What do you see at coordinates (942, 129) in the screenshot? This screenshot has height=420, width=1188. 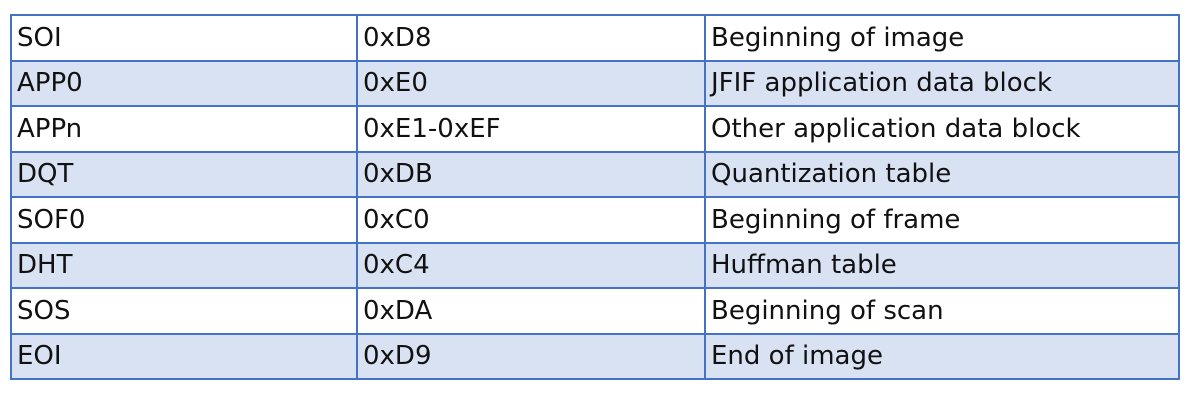 I see `description-cell: Other application data block` at bounding box center [942, 129].